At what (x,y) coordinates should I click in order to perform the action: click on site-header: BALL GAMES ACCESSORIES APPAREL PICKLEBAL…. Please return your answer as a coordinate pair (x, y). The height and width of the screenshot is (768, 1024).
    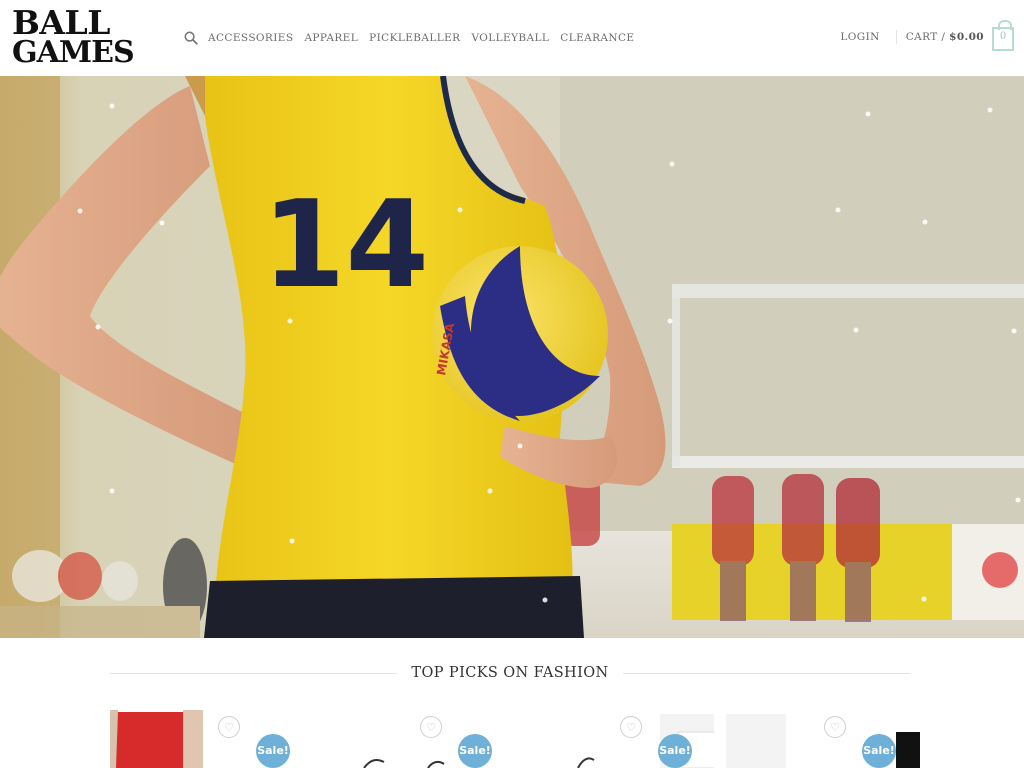
    Looking at the image, I should click on (512, 38).